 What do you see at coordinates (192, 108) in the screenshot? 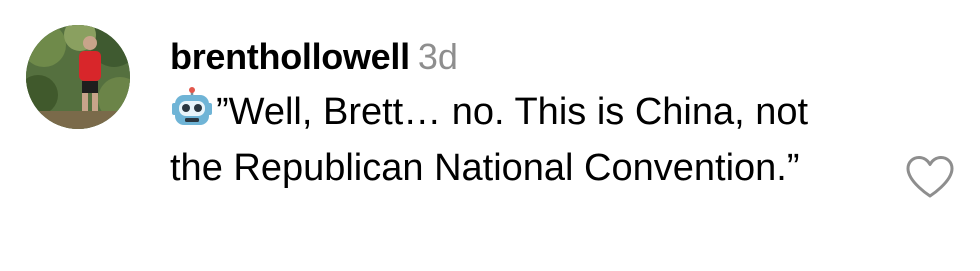
I see `robot-face-icon` at bounding box center [192, 108].